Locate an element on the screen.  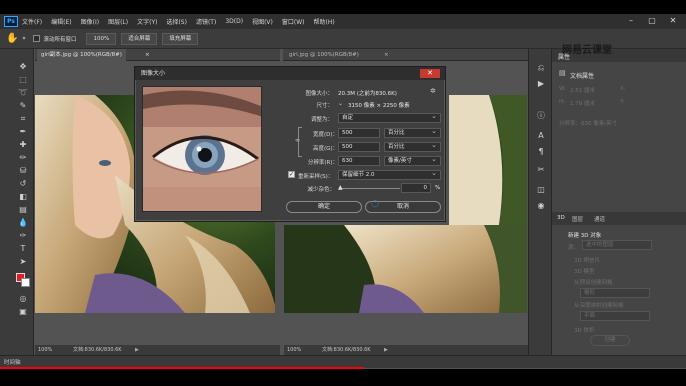
history-panel-icon: ⎌ is located at coordinates (541, 68).